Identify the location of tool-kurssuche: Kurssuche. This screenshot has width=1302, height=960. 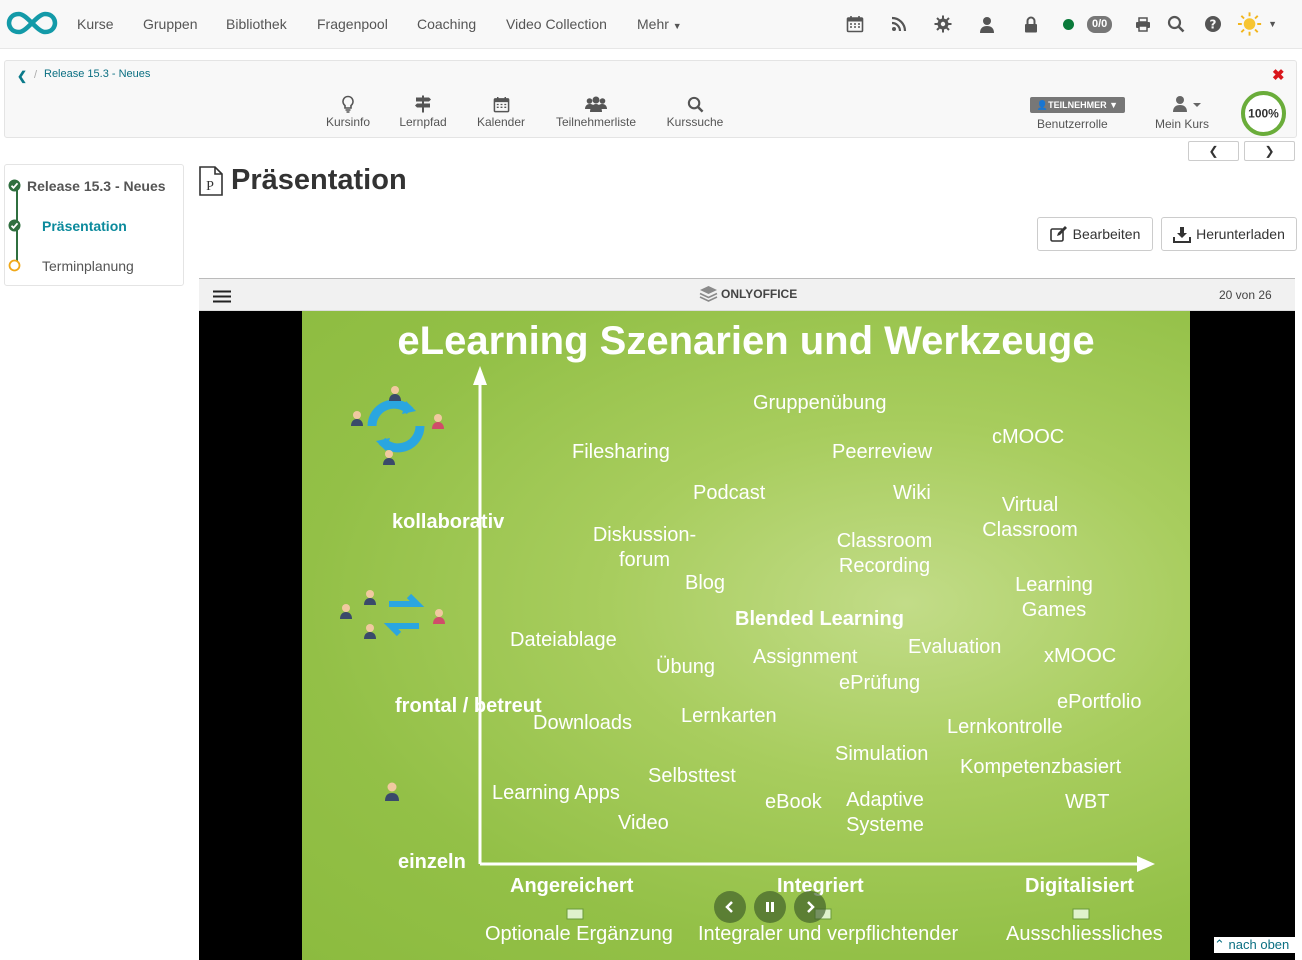
(695, 111).